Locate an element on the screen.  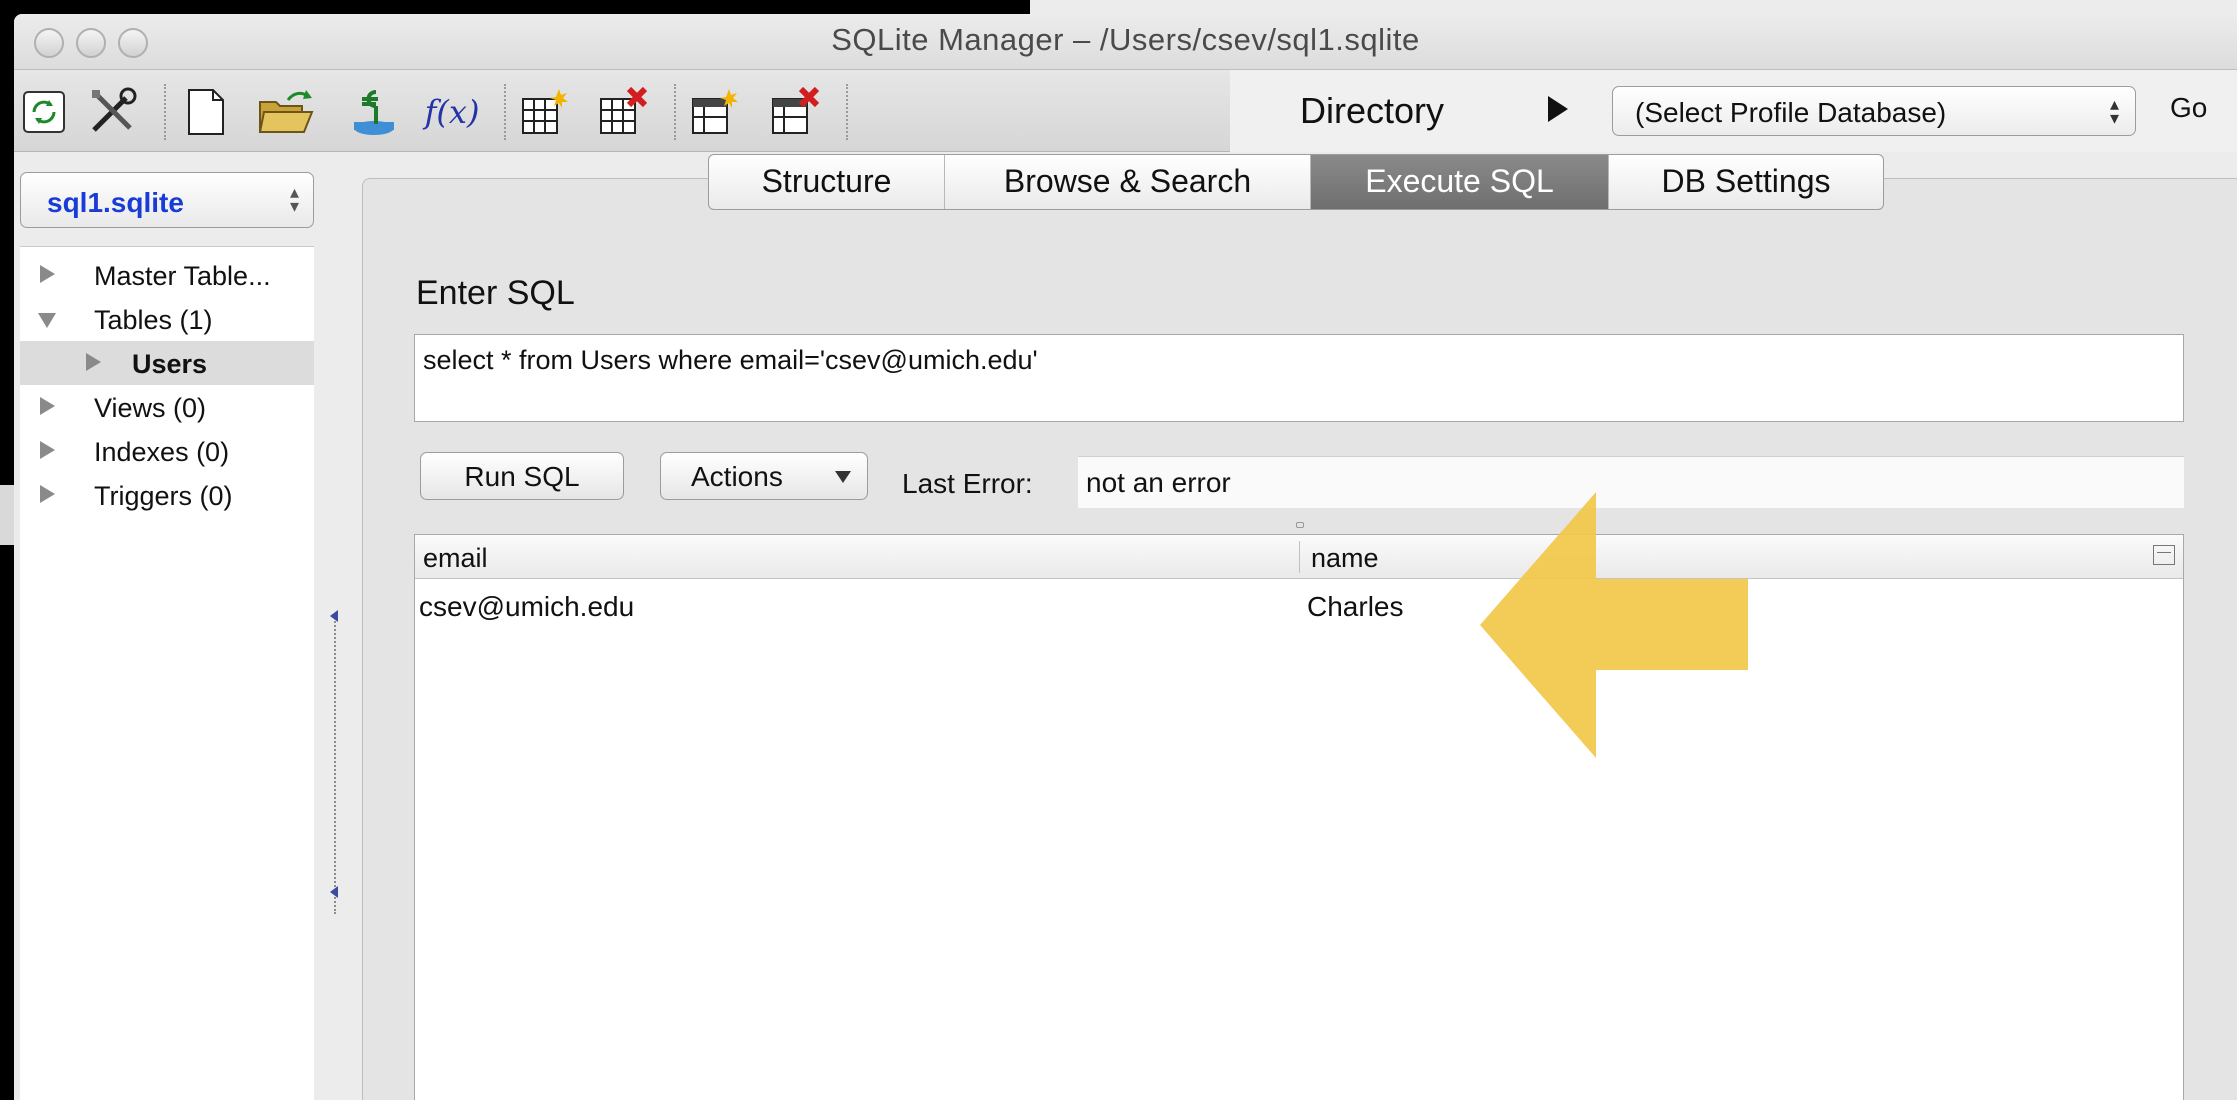
tree-item-triggers: Triggers (0) is located at coordinates (167, 495).